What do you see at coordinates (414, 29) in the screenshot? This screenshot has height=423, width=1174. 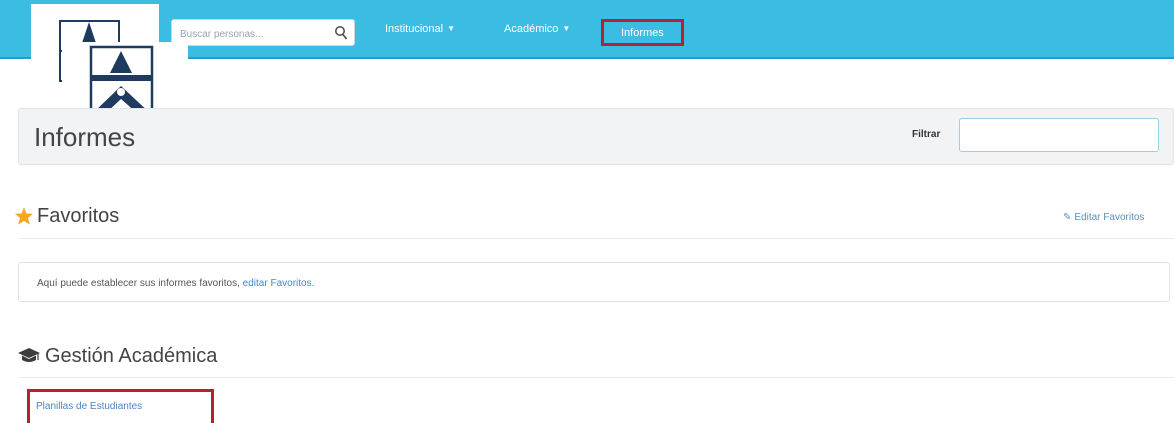 I see `nav-institucional-label: Institucional` at bounding box center [414, 29].